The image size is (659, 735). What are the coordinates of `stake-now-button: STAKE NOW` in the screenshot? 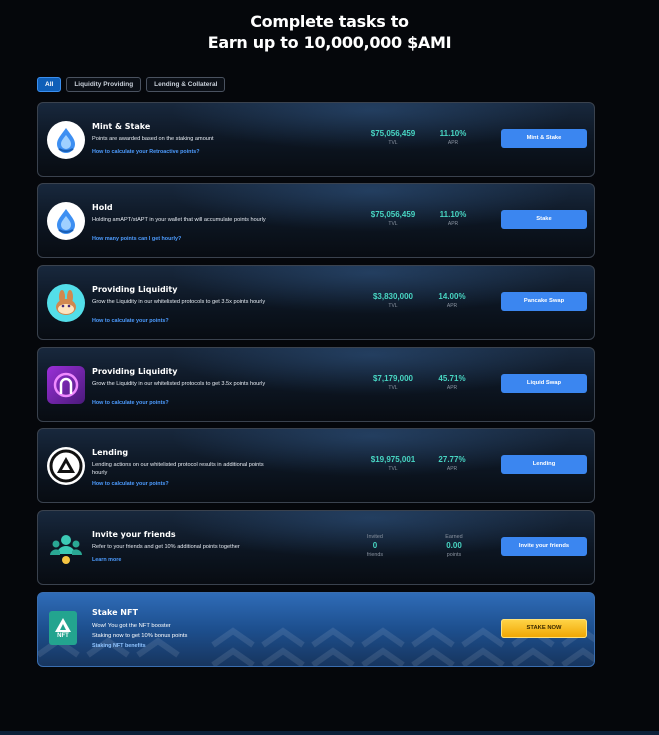 It's located at (544, 628).